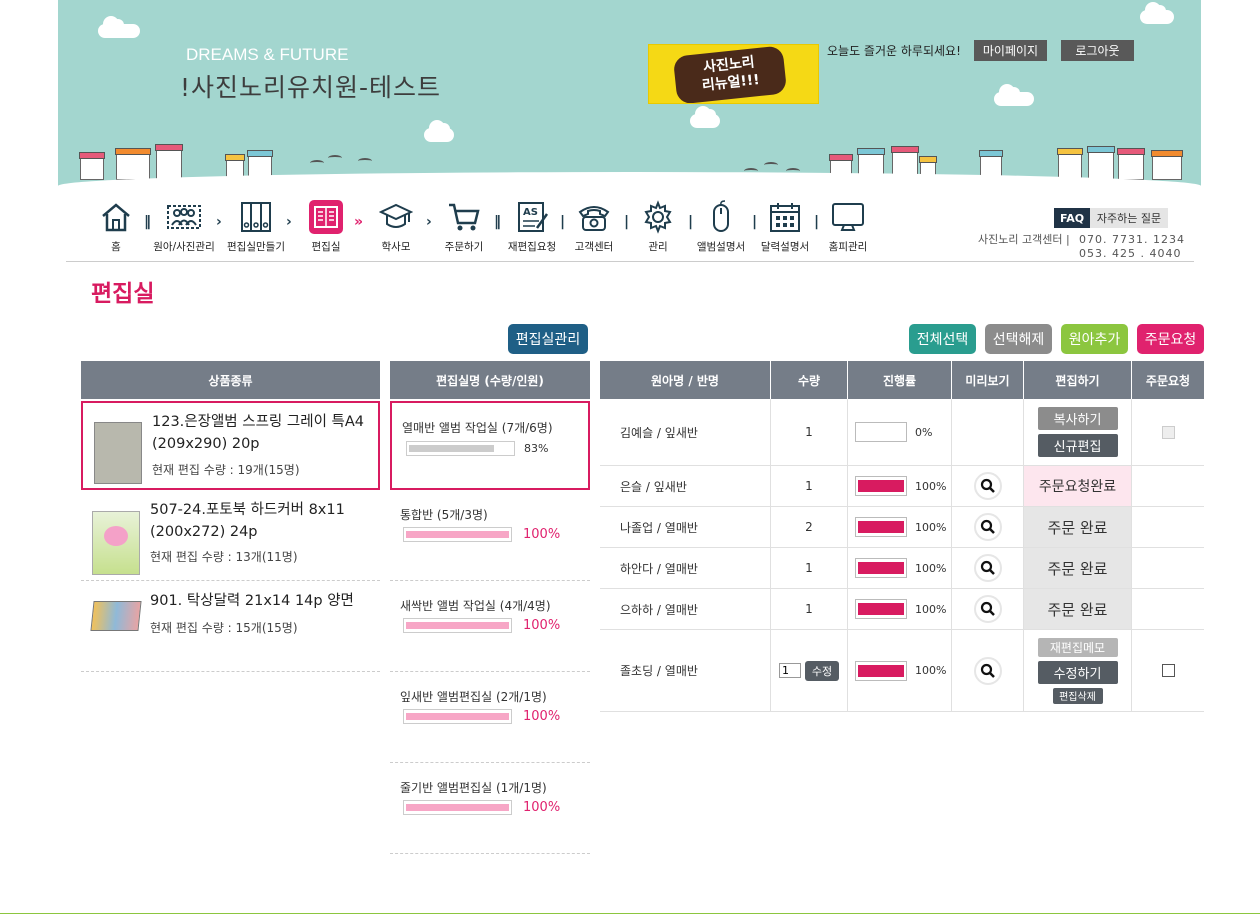  Describe the element at coordinates (685, 609) in the screenshot. I see `child-name: 으하하 / 열매반` at that location.